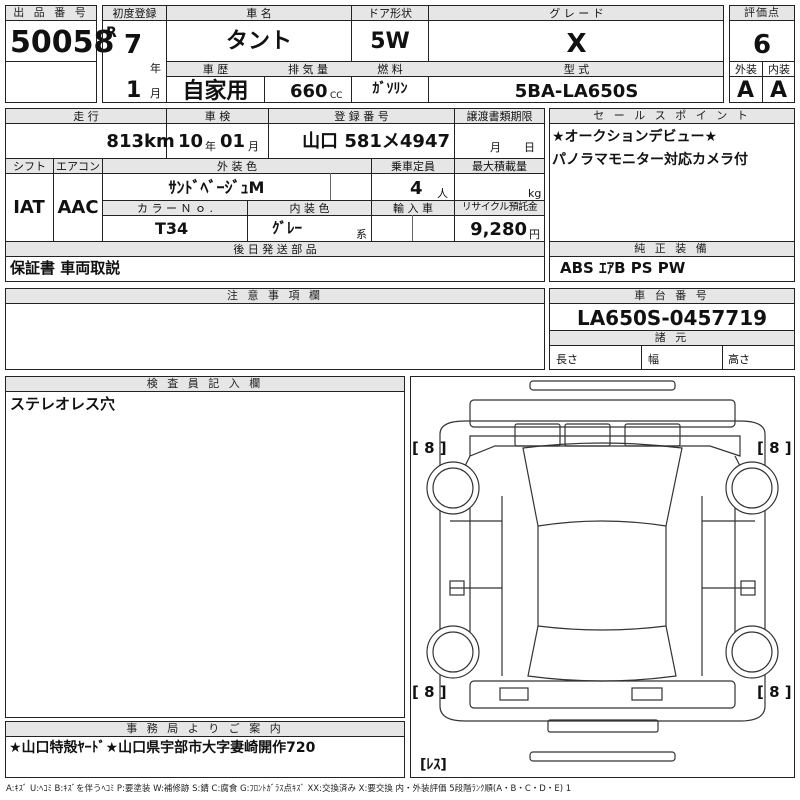 The image size is (800, 800). What do you see at coordinates (576, 44) in the screenshot?
I see `grade: X` at bounding box center [576, 44].